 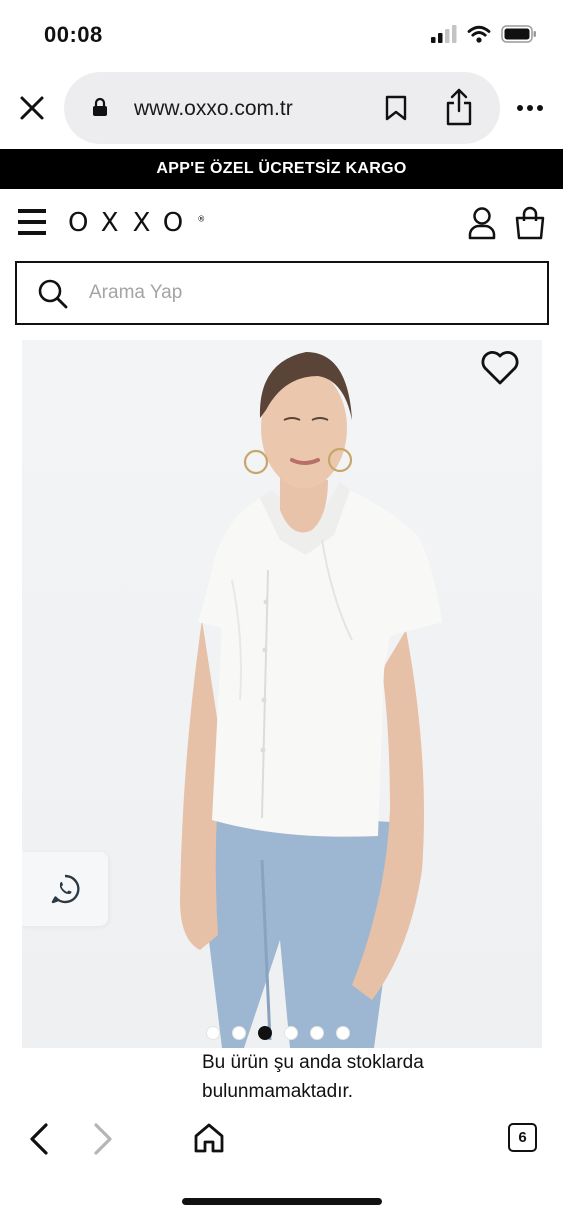 I want to click on status-icons, so click(x=484, y=34).